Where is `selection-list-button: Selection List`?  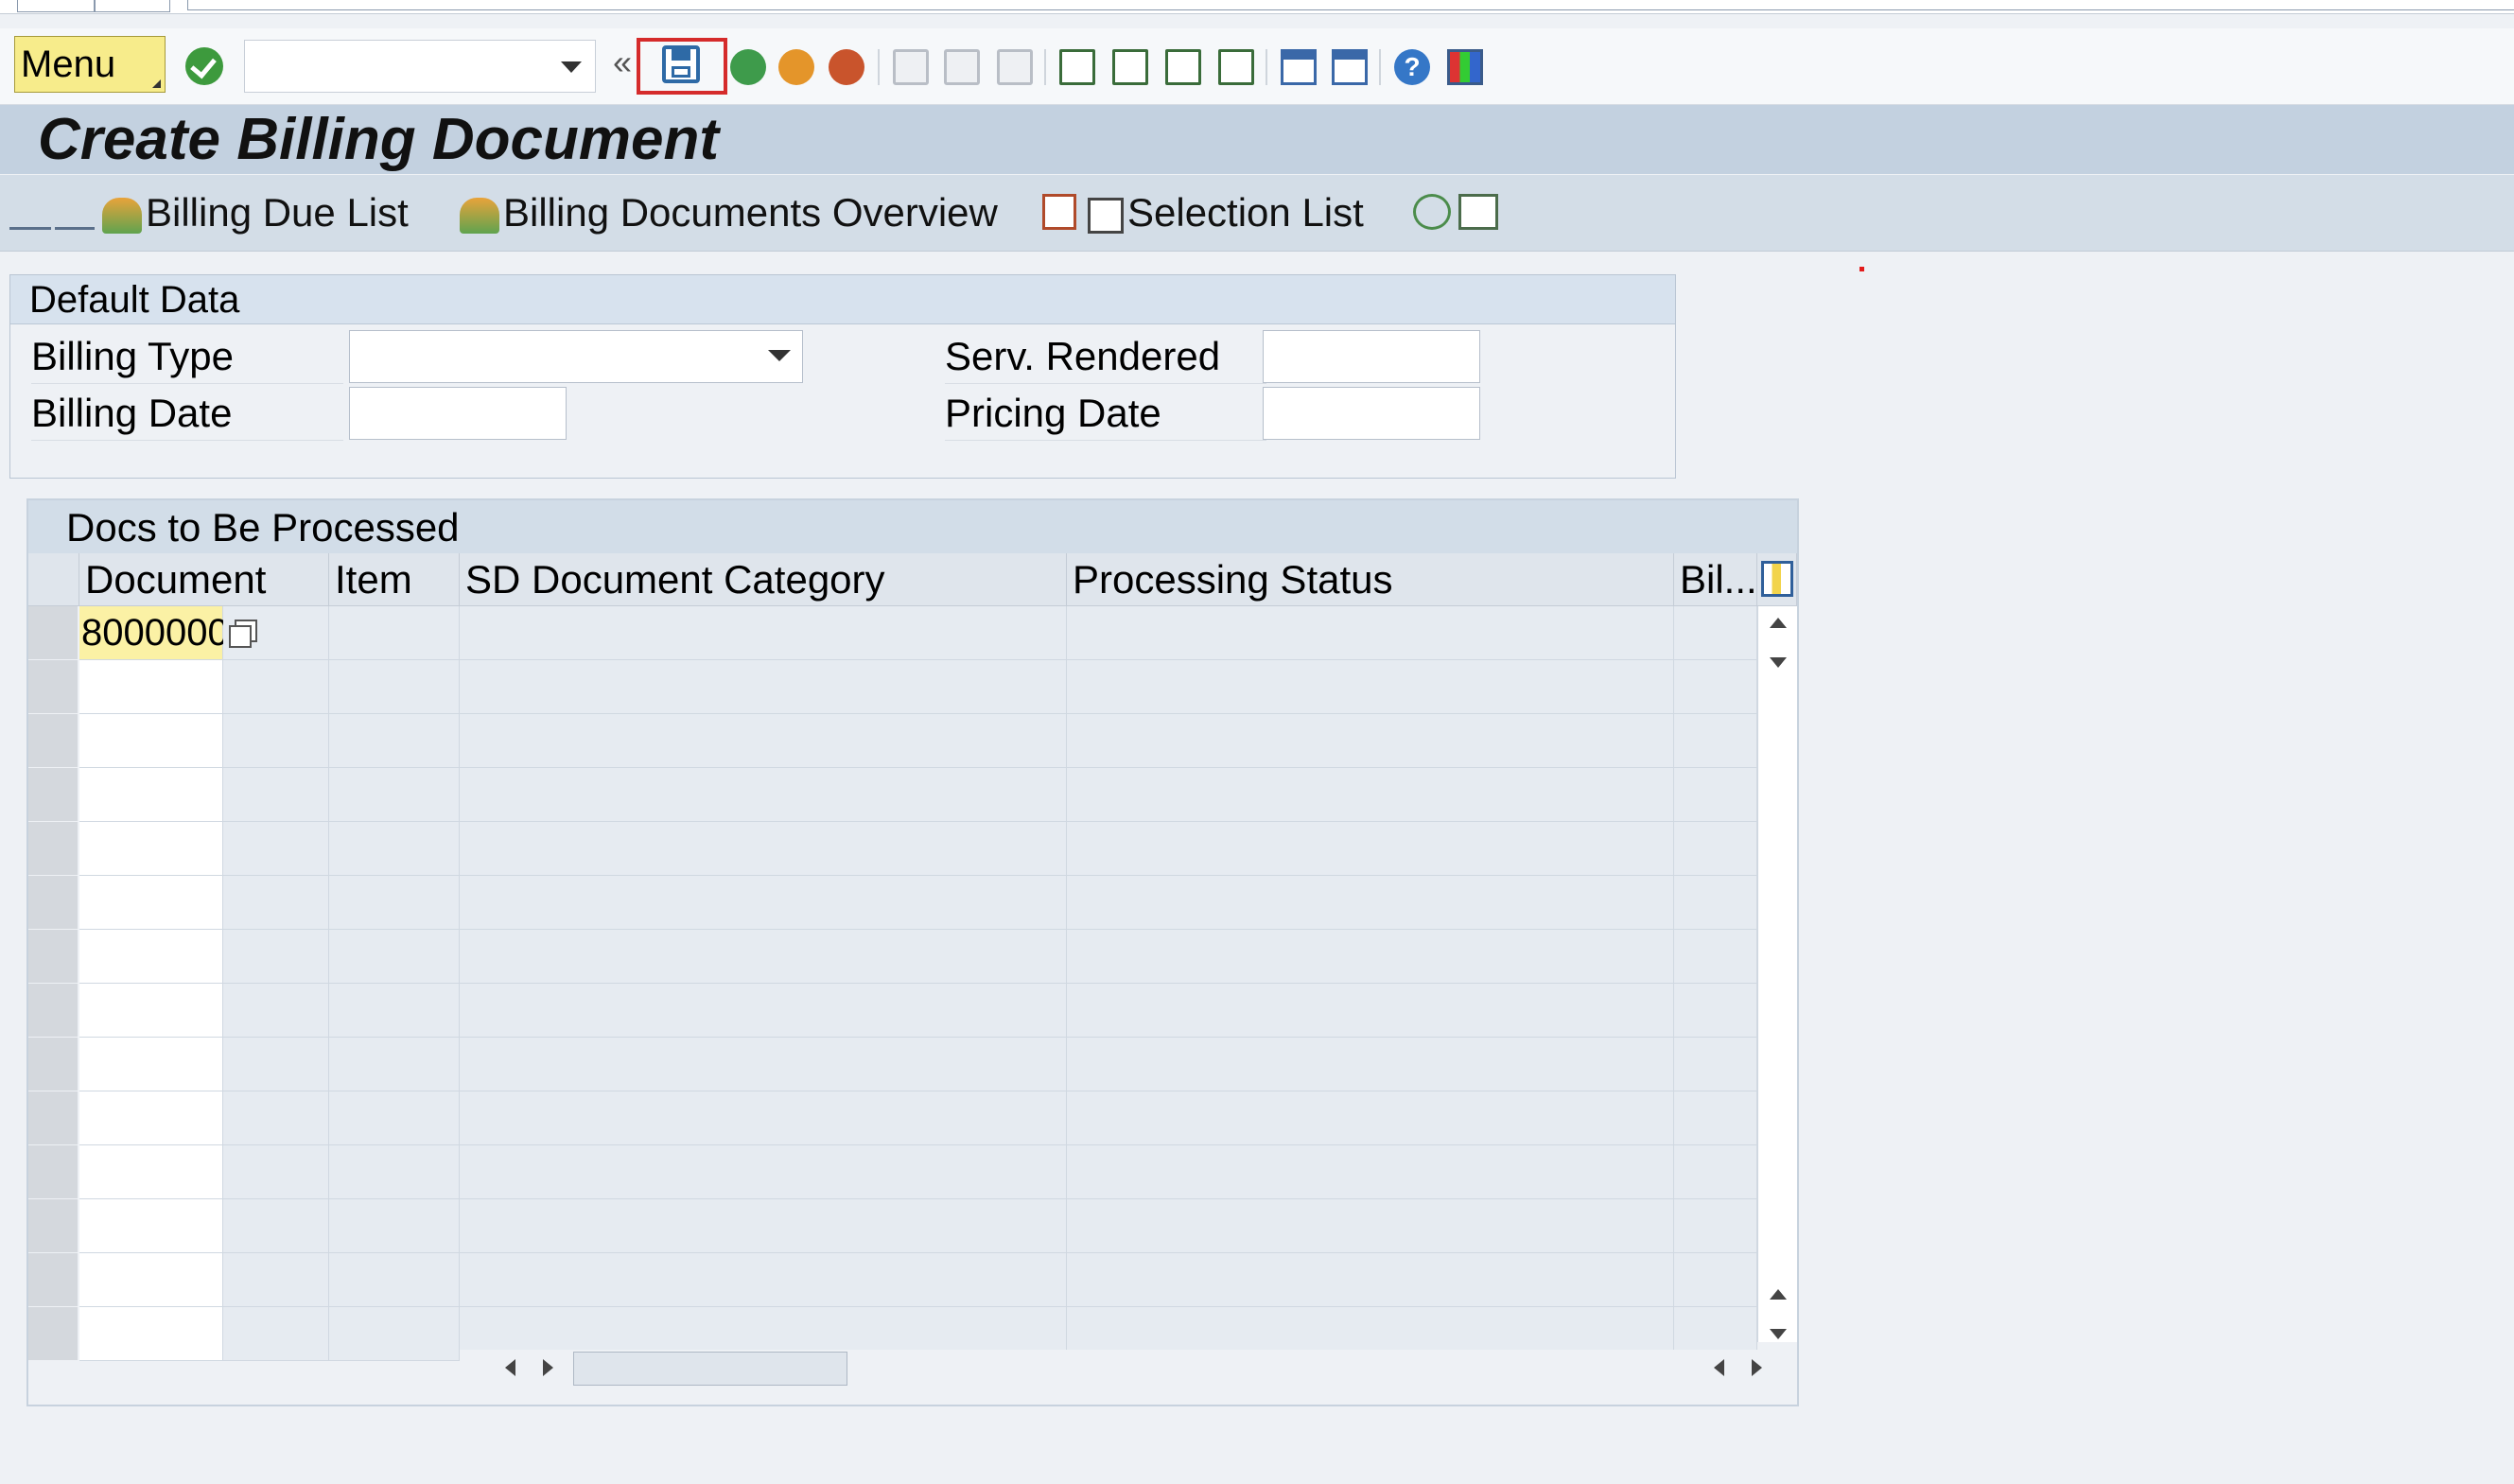 selection-list-button: Selection List is located at coordinates (1226, 213).